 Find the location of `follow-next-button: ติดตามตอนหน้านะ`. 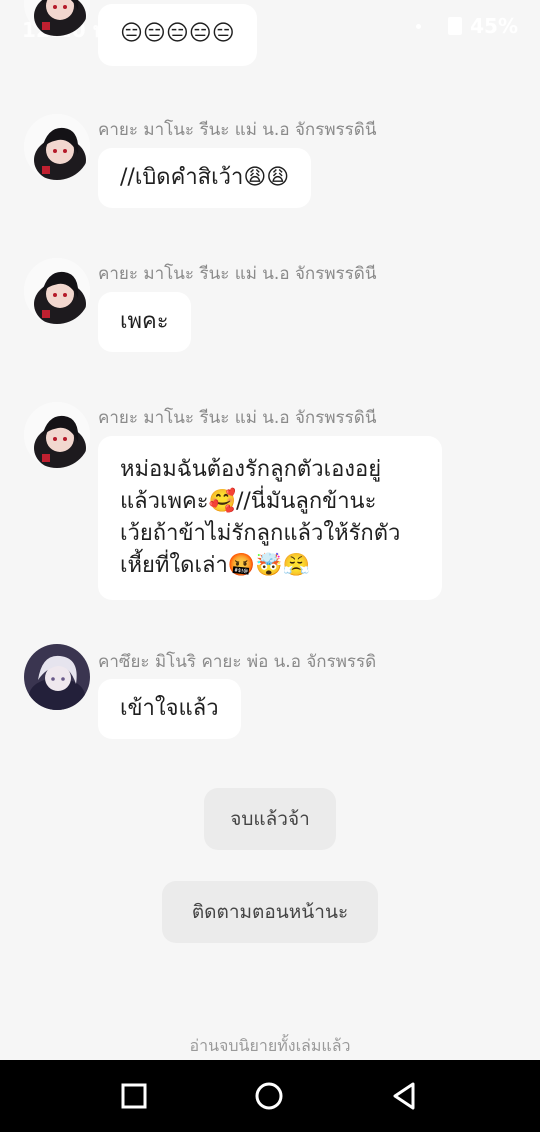

follow-next-button: ติดตามตอนหน้านะ is located at coordinates (270, 912).